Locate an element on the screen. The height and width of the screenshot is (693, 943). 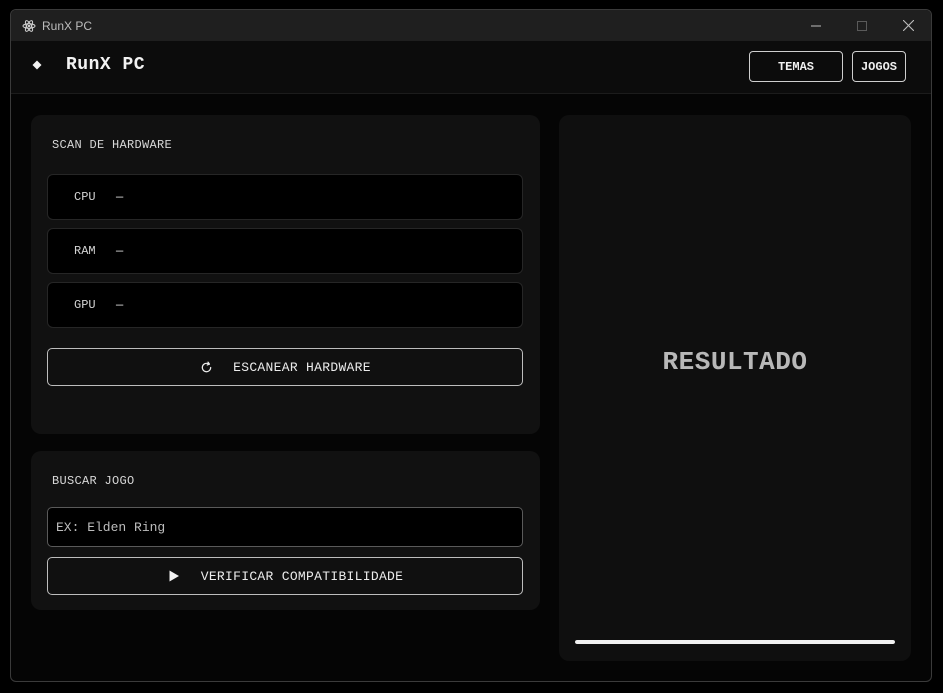
play-icon is located at coordinates (174, 576).